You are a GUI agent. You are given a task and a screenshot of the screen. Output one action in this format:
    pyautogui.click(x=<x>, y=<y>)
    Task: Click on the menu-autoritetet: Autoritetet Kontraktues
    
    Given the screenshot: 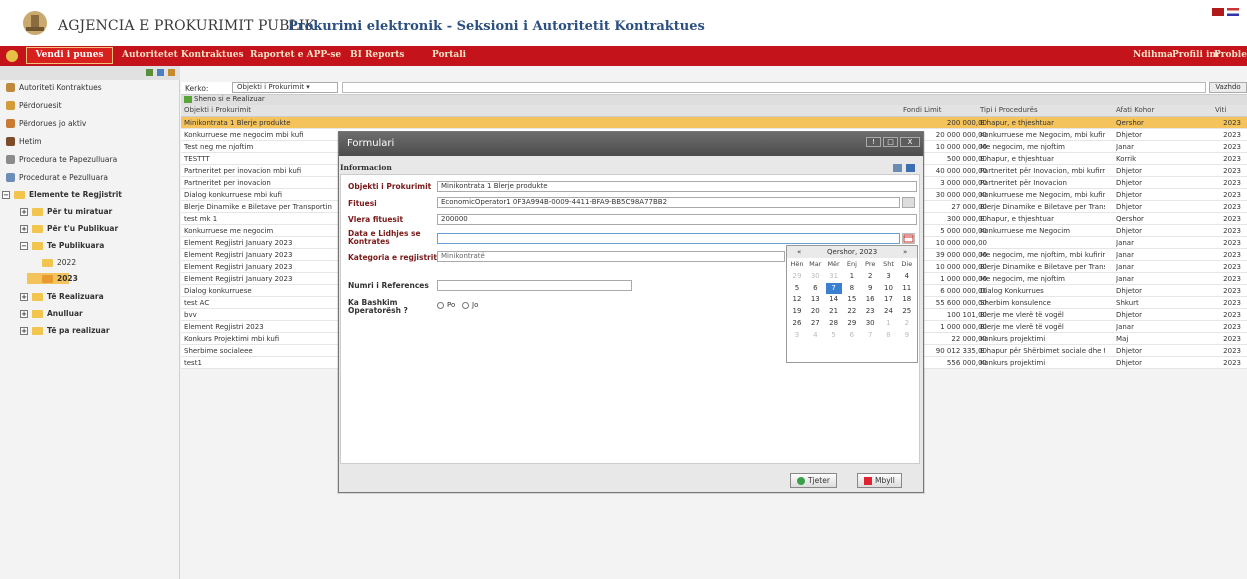 What is the action you would take?
    pyautogui.click(x=183, y=55)
    